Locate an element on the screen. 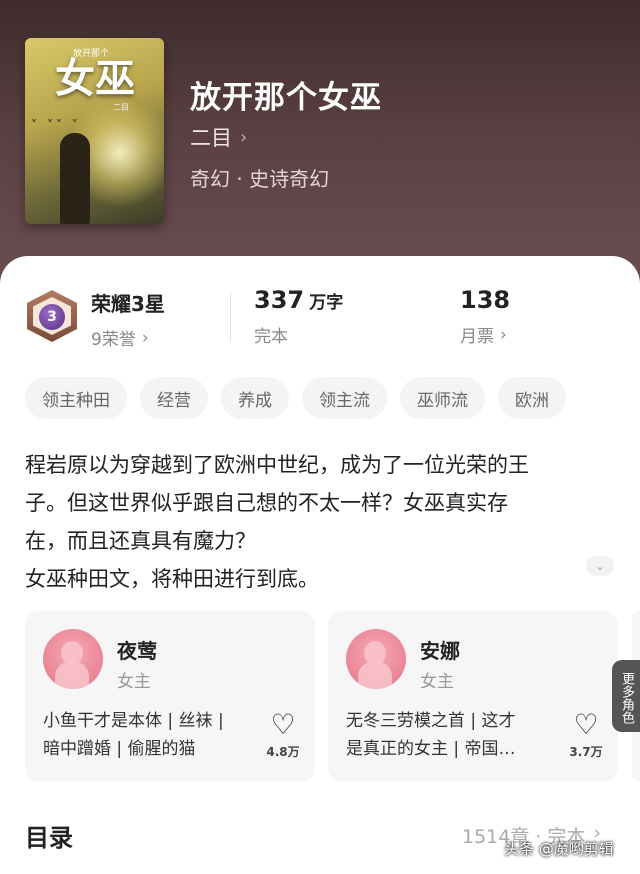 Image resolution: width=640 pixels, height=874 pixels. like-button: ♡ 4.8万 is located at coordinates (283, 735).